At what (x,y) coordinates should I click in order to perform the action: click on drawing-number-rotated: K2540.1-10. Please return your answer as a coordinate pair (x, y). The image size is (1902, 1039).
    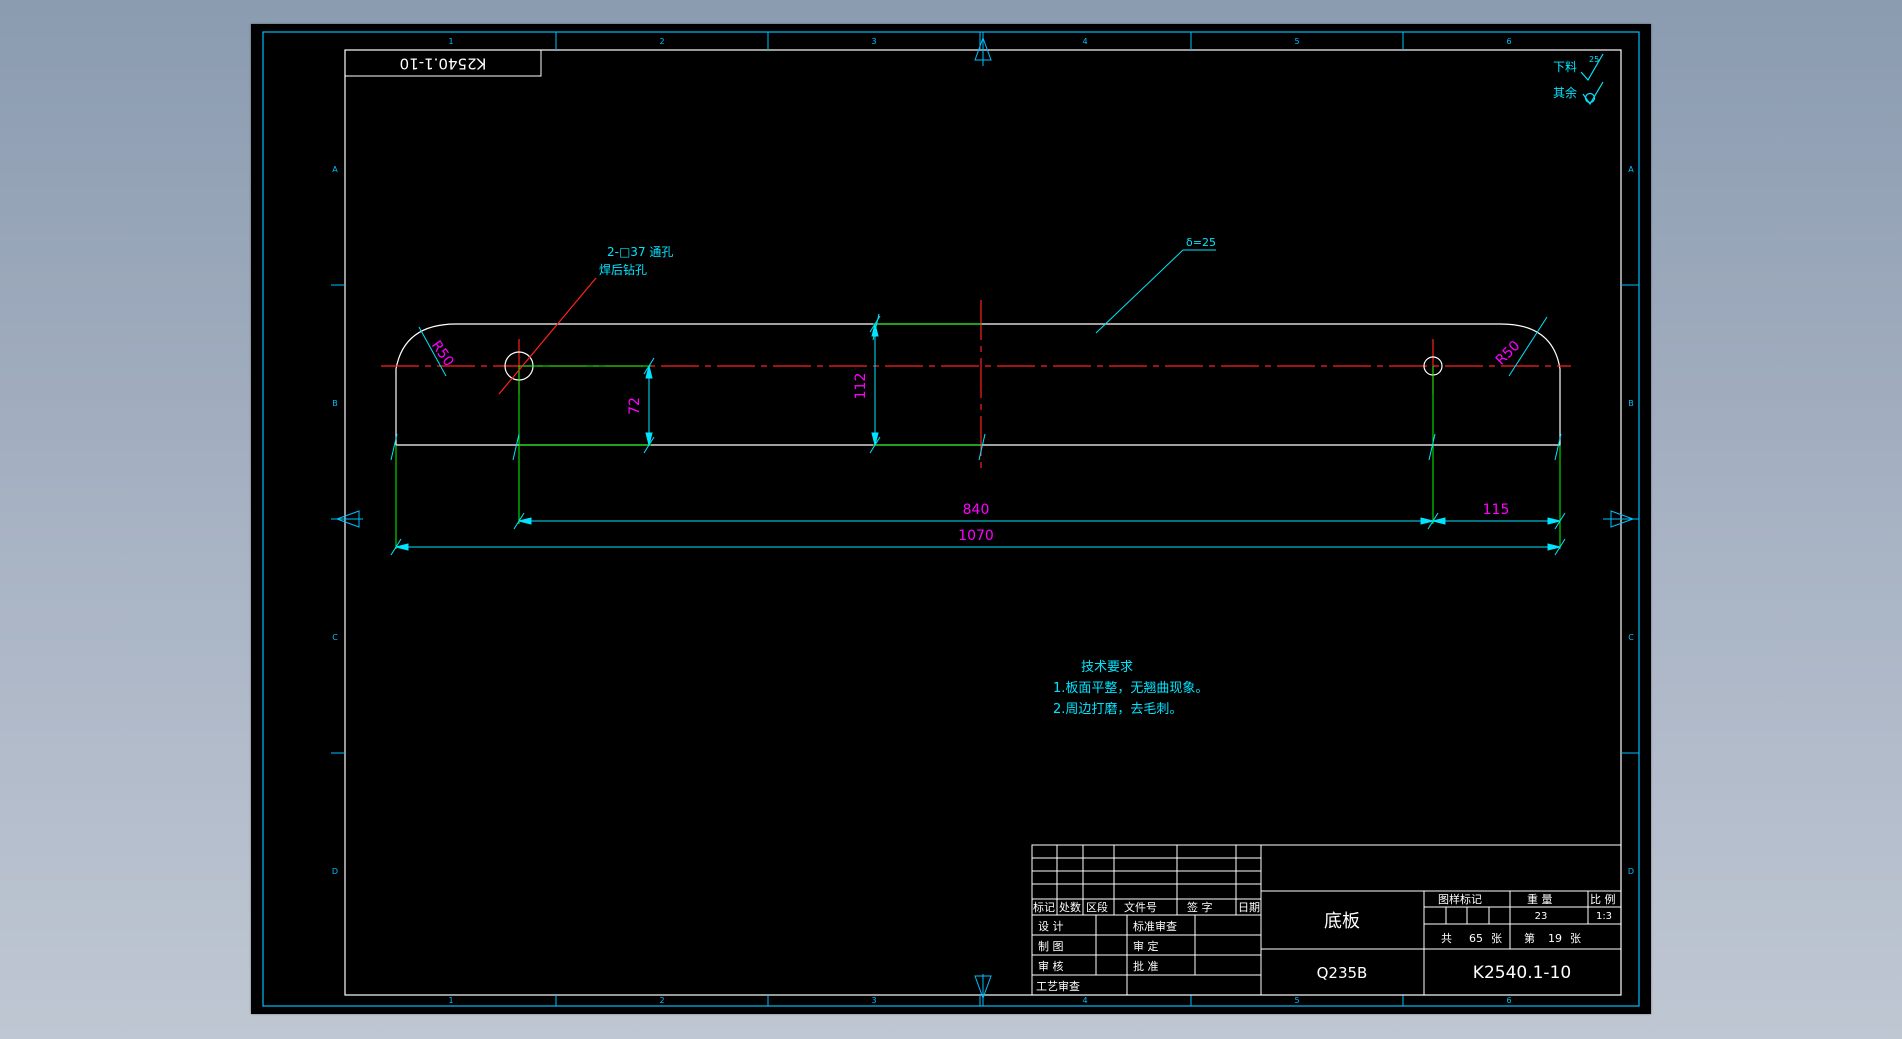
    Looking at the image, I should click on (443, 64).